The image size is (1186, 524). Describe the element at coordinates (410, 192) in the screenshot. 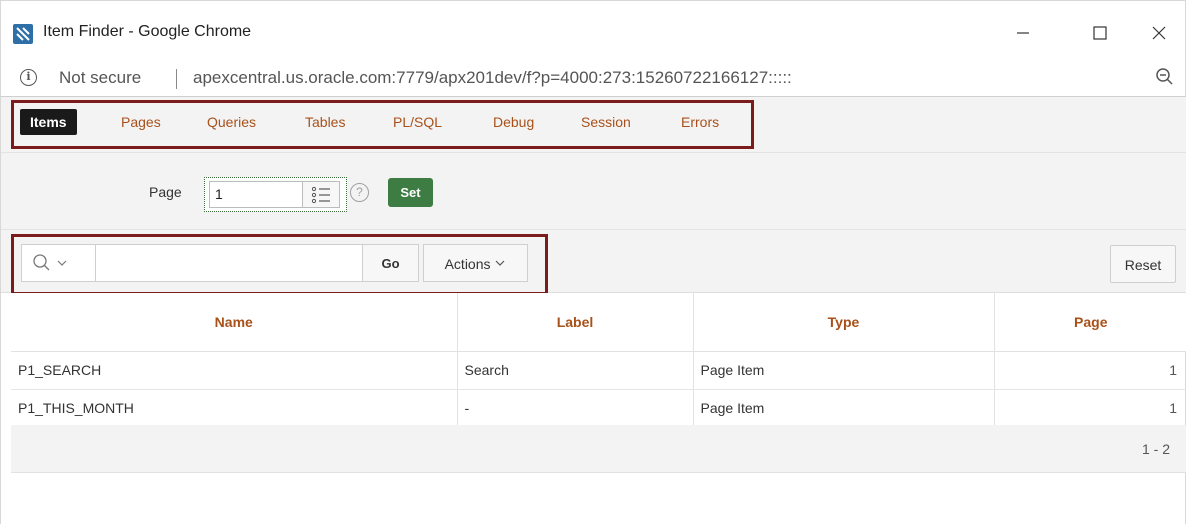

I see `set-button: Set` at that location.